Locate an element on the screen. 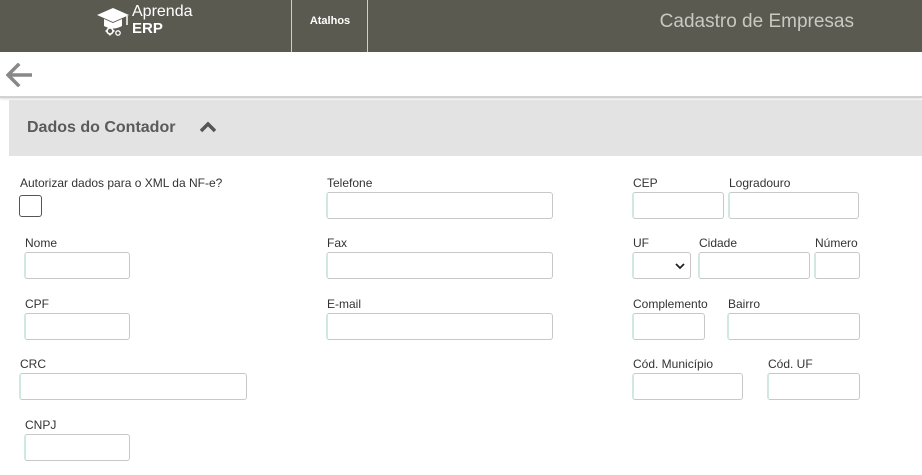  toolbar is located at coordinates (461, 75).